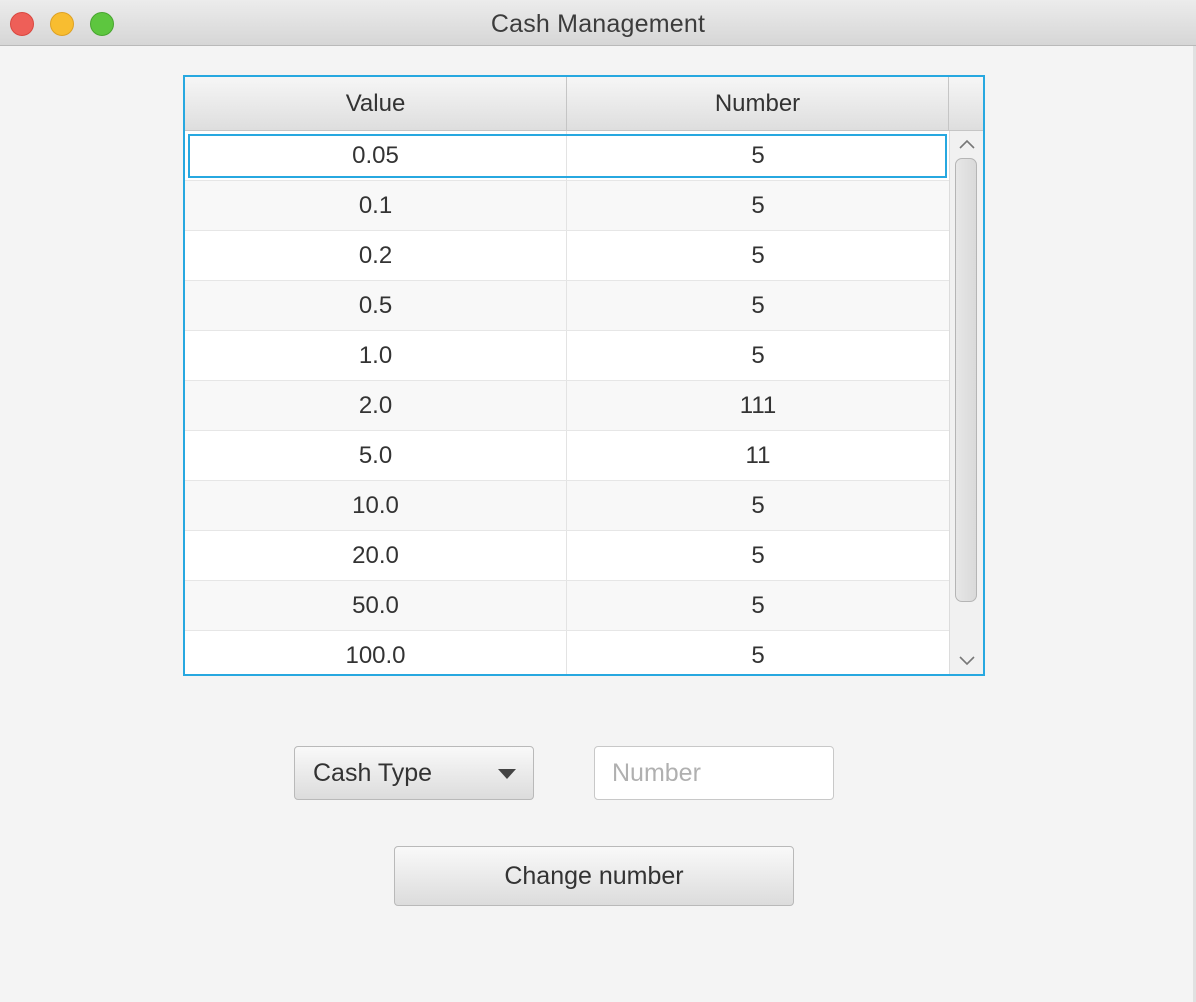  I want to click on vertical-scrollbar, so click(966, 402).